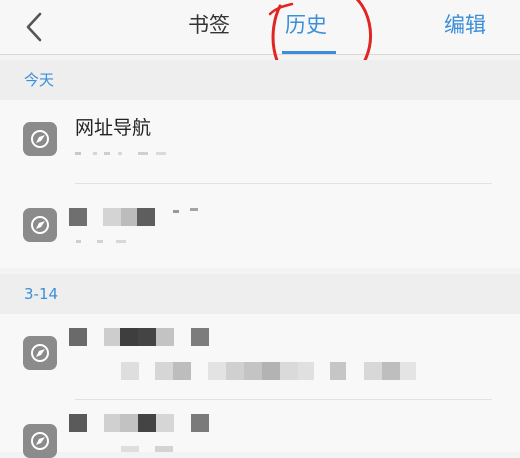 Image resolution: width=520 pixels, height=458 pixels. I want to click on active-tab-indicator, so click(309, 52).